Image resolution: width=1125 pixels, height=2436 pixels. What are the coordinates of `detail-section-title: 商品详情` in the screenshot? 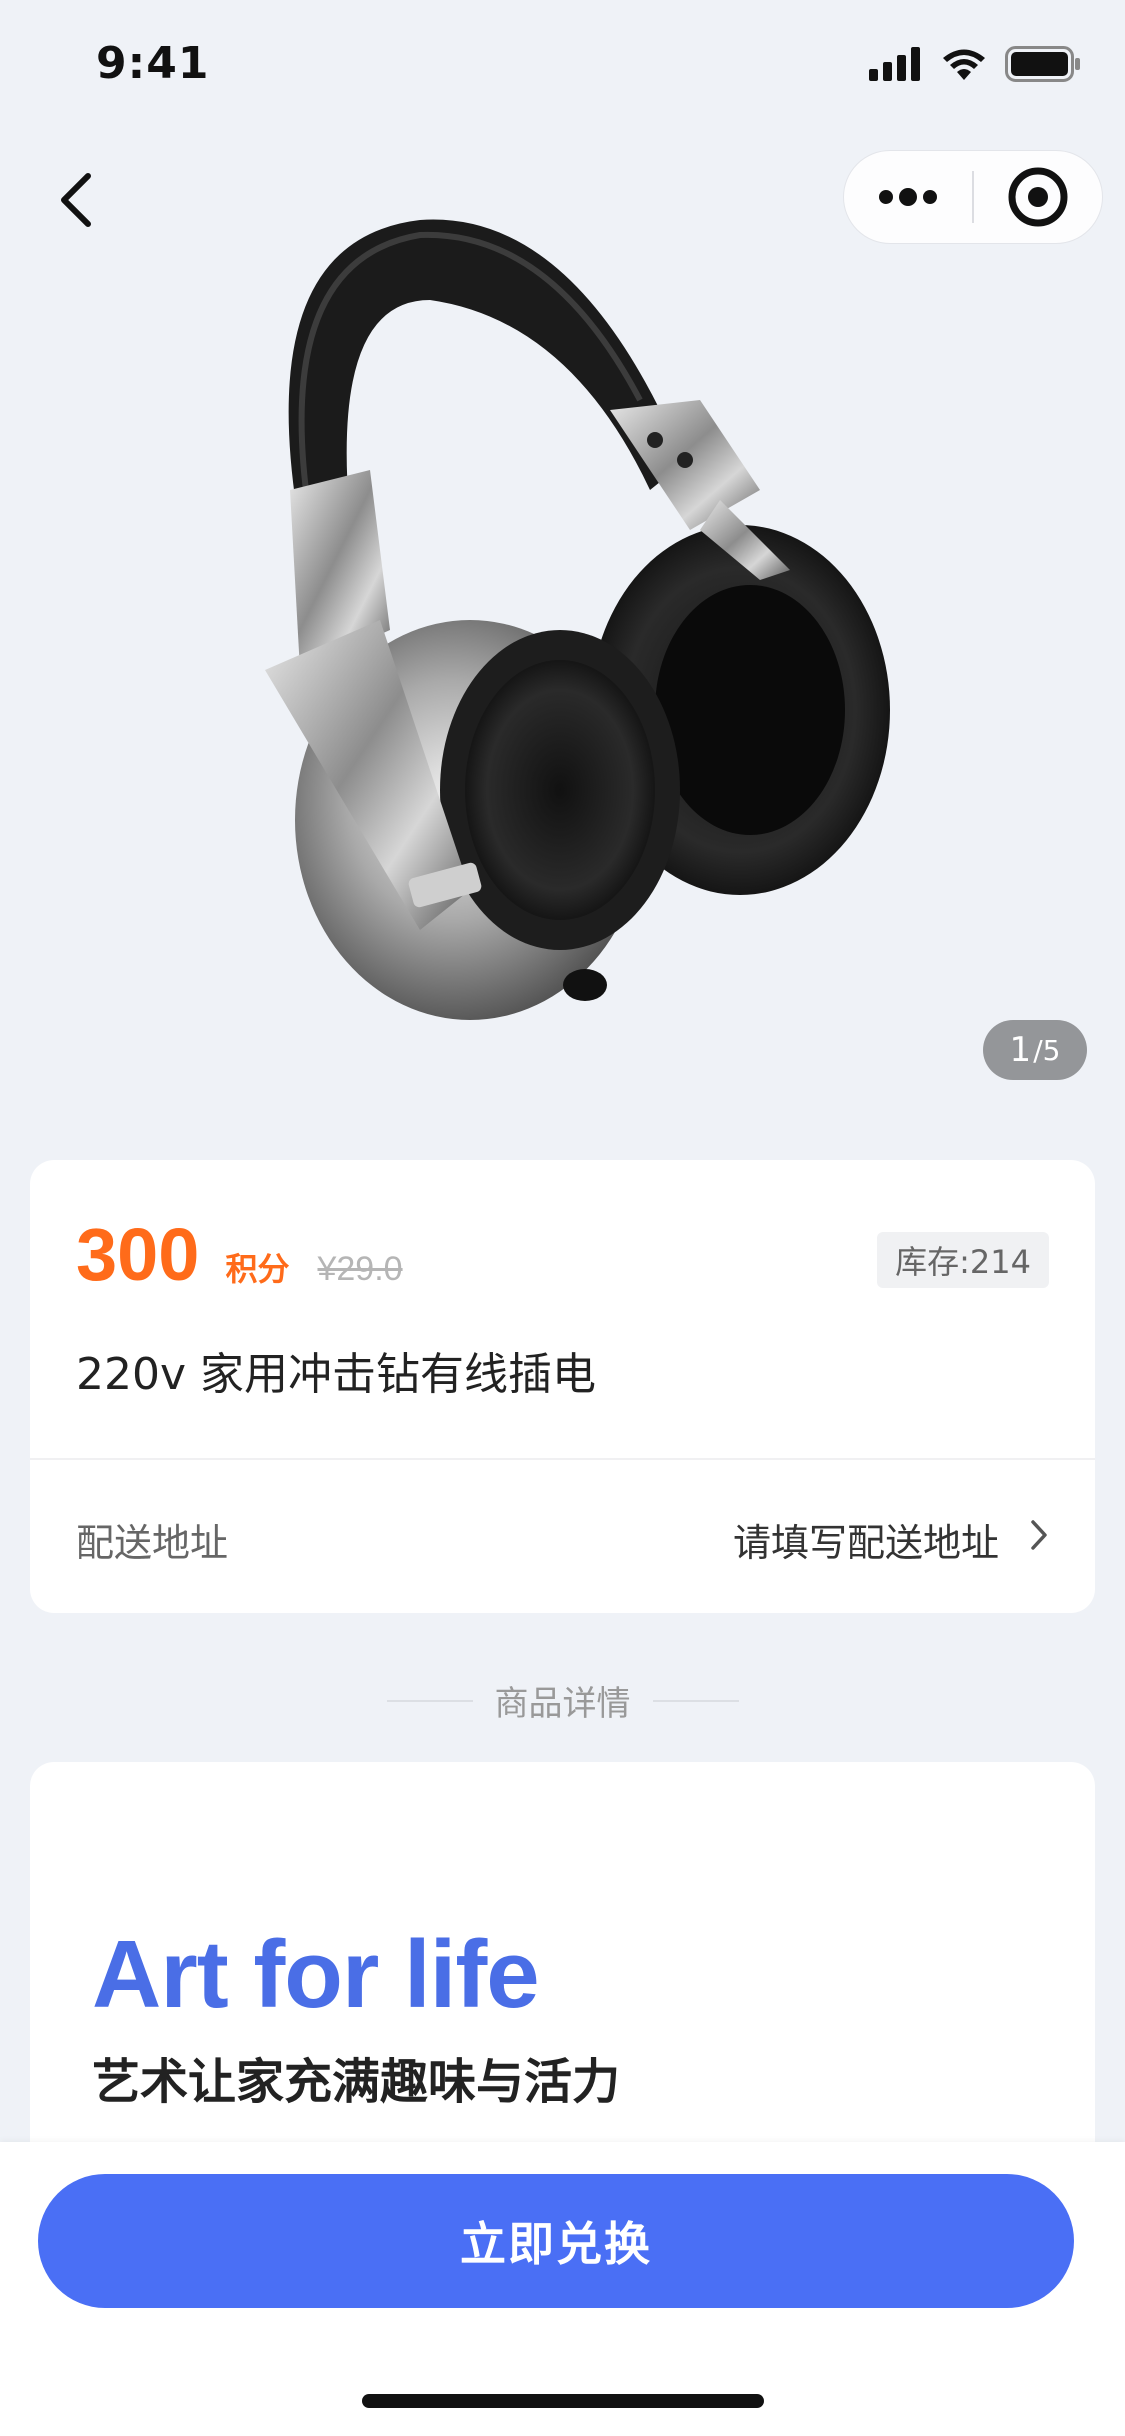 It's located at (562, 1700).